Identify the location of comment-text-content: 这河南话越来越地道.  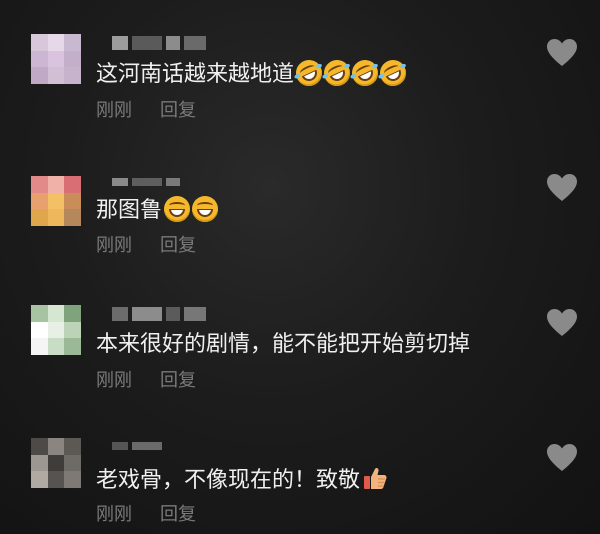
(195, 74).